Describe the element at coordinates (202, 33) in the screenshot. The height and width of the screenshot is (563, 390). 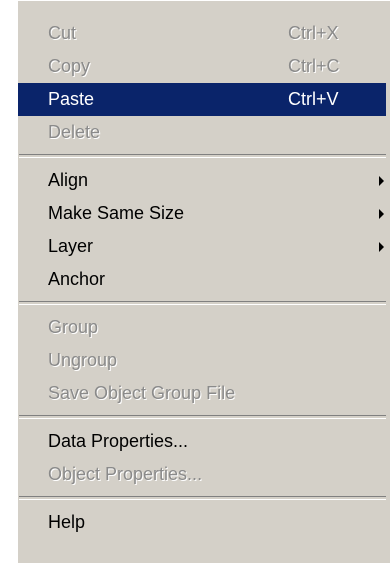
I see `menu-item-cut: Cut Ctrl+X` at that location.